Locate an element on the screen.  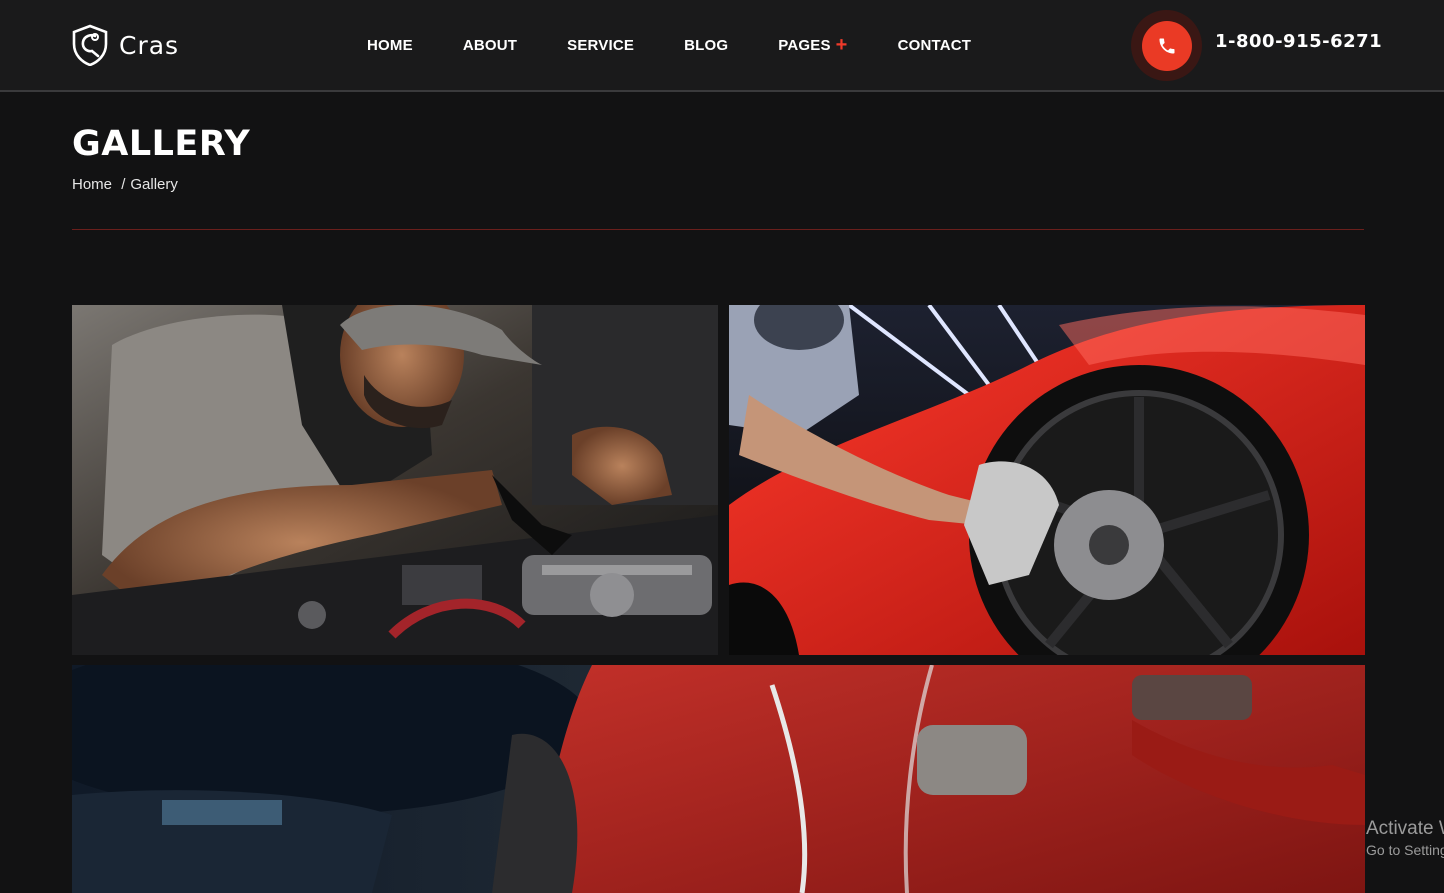
shield-wrench-icon is located at coordinates (90, 45).